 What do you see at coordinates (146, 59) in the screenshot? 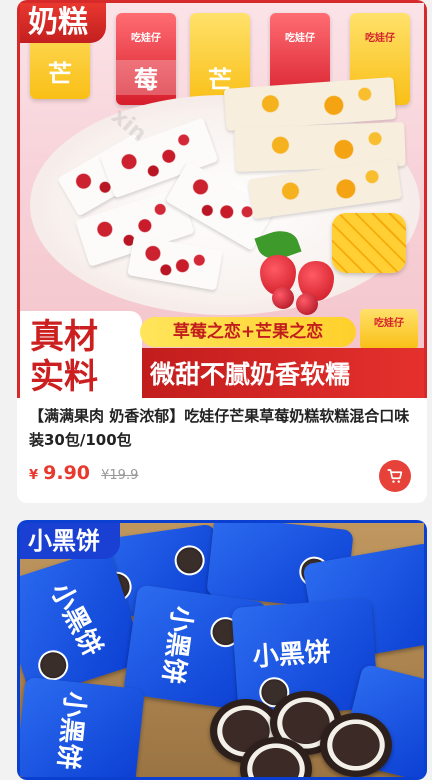
I see `package-image: 吃娃仔 莓` at bounding box center [146, 59].